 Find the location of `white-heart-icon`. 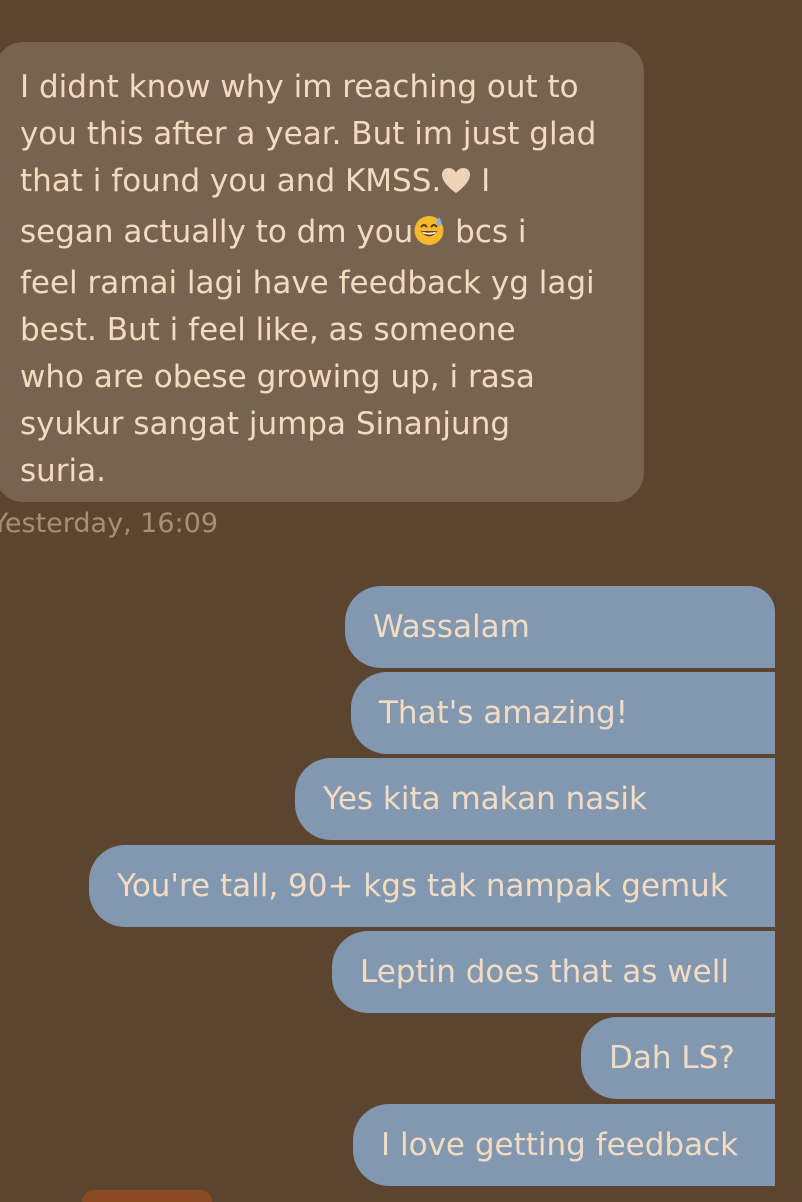

white-heart-icon is located at coordinates (456, 185).